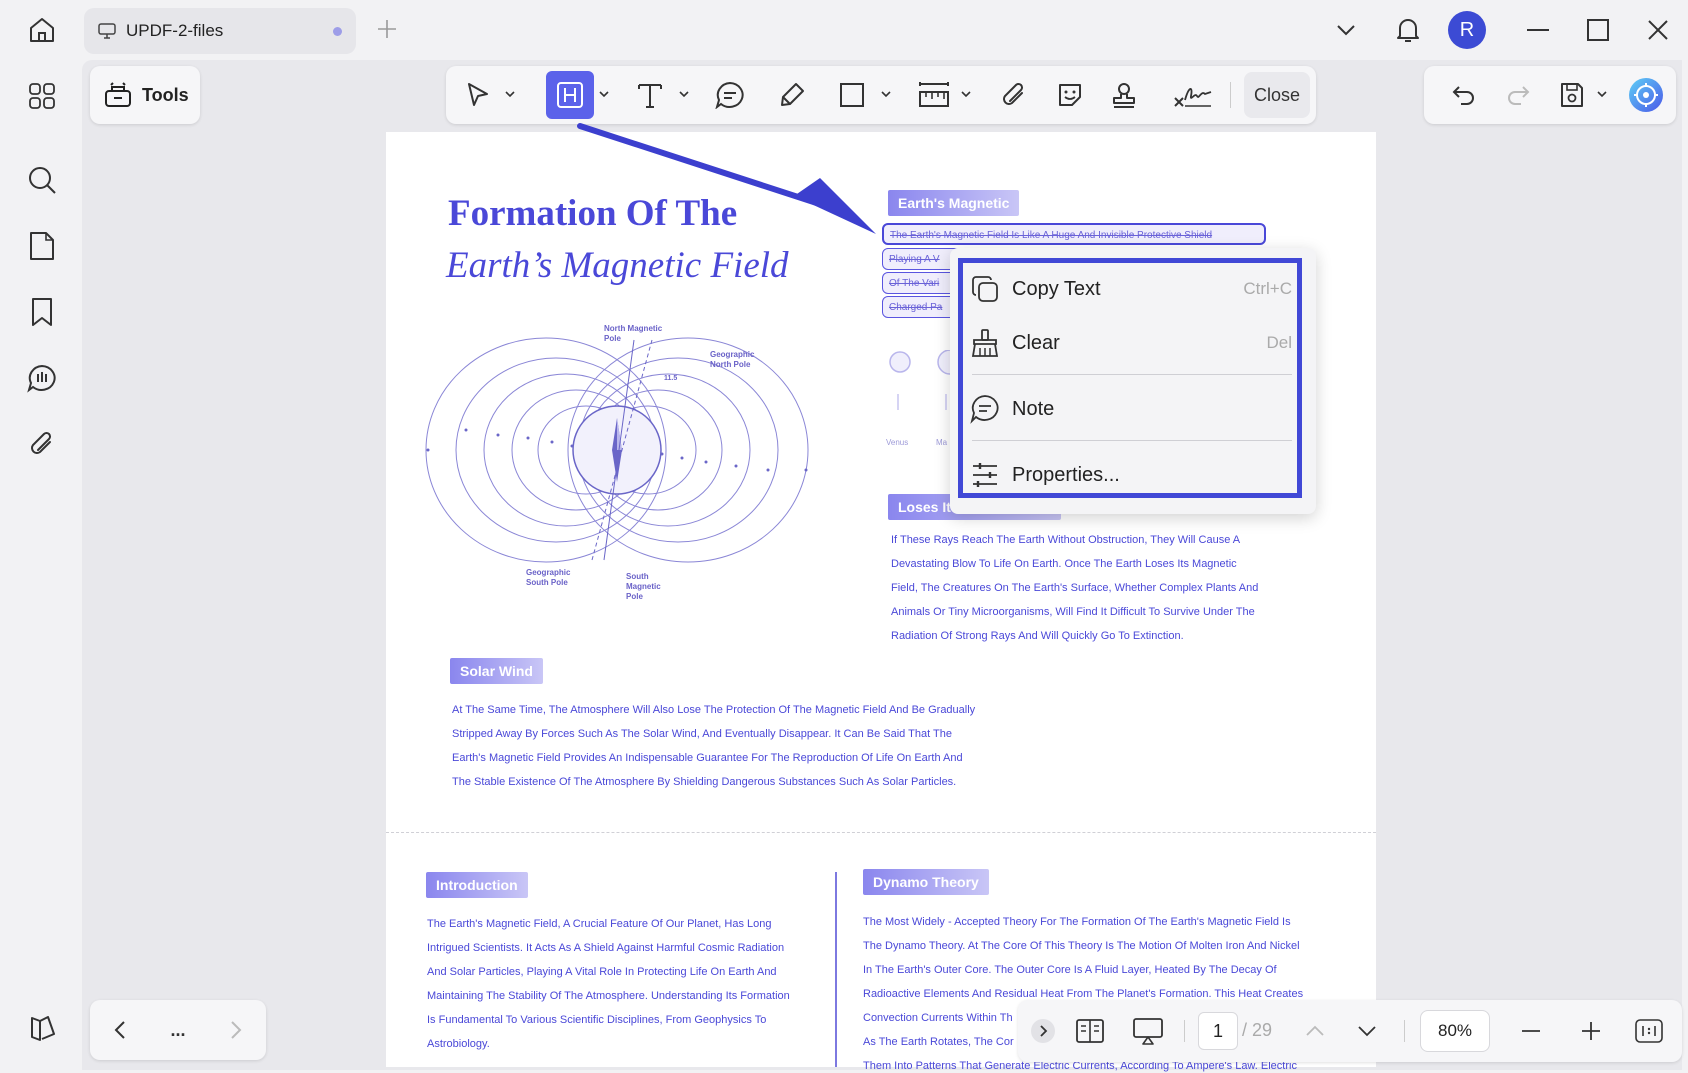  I want to click on panel-toggle-icon, so click(43, 1028).